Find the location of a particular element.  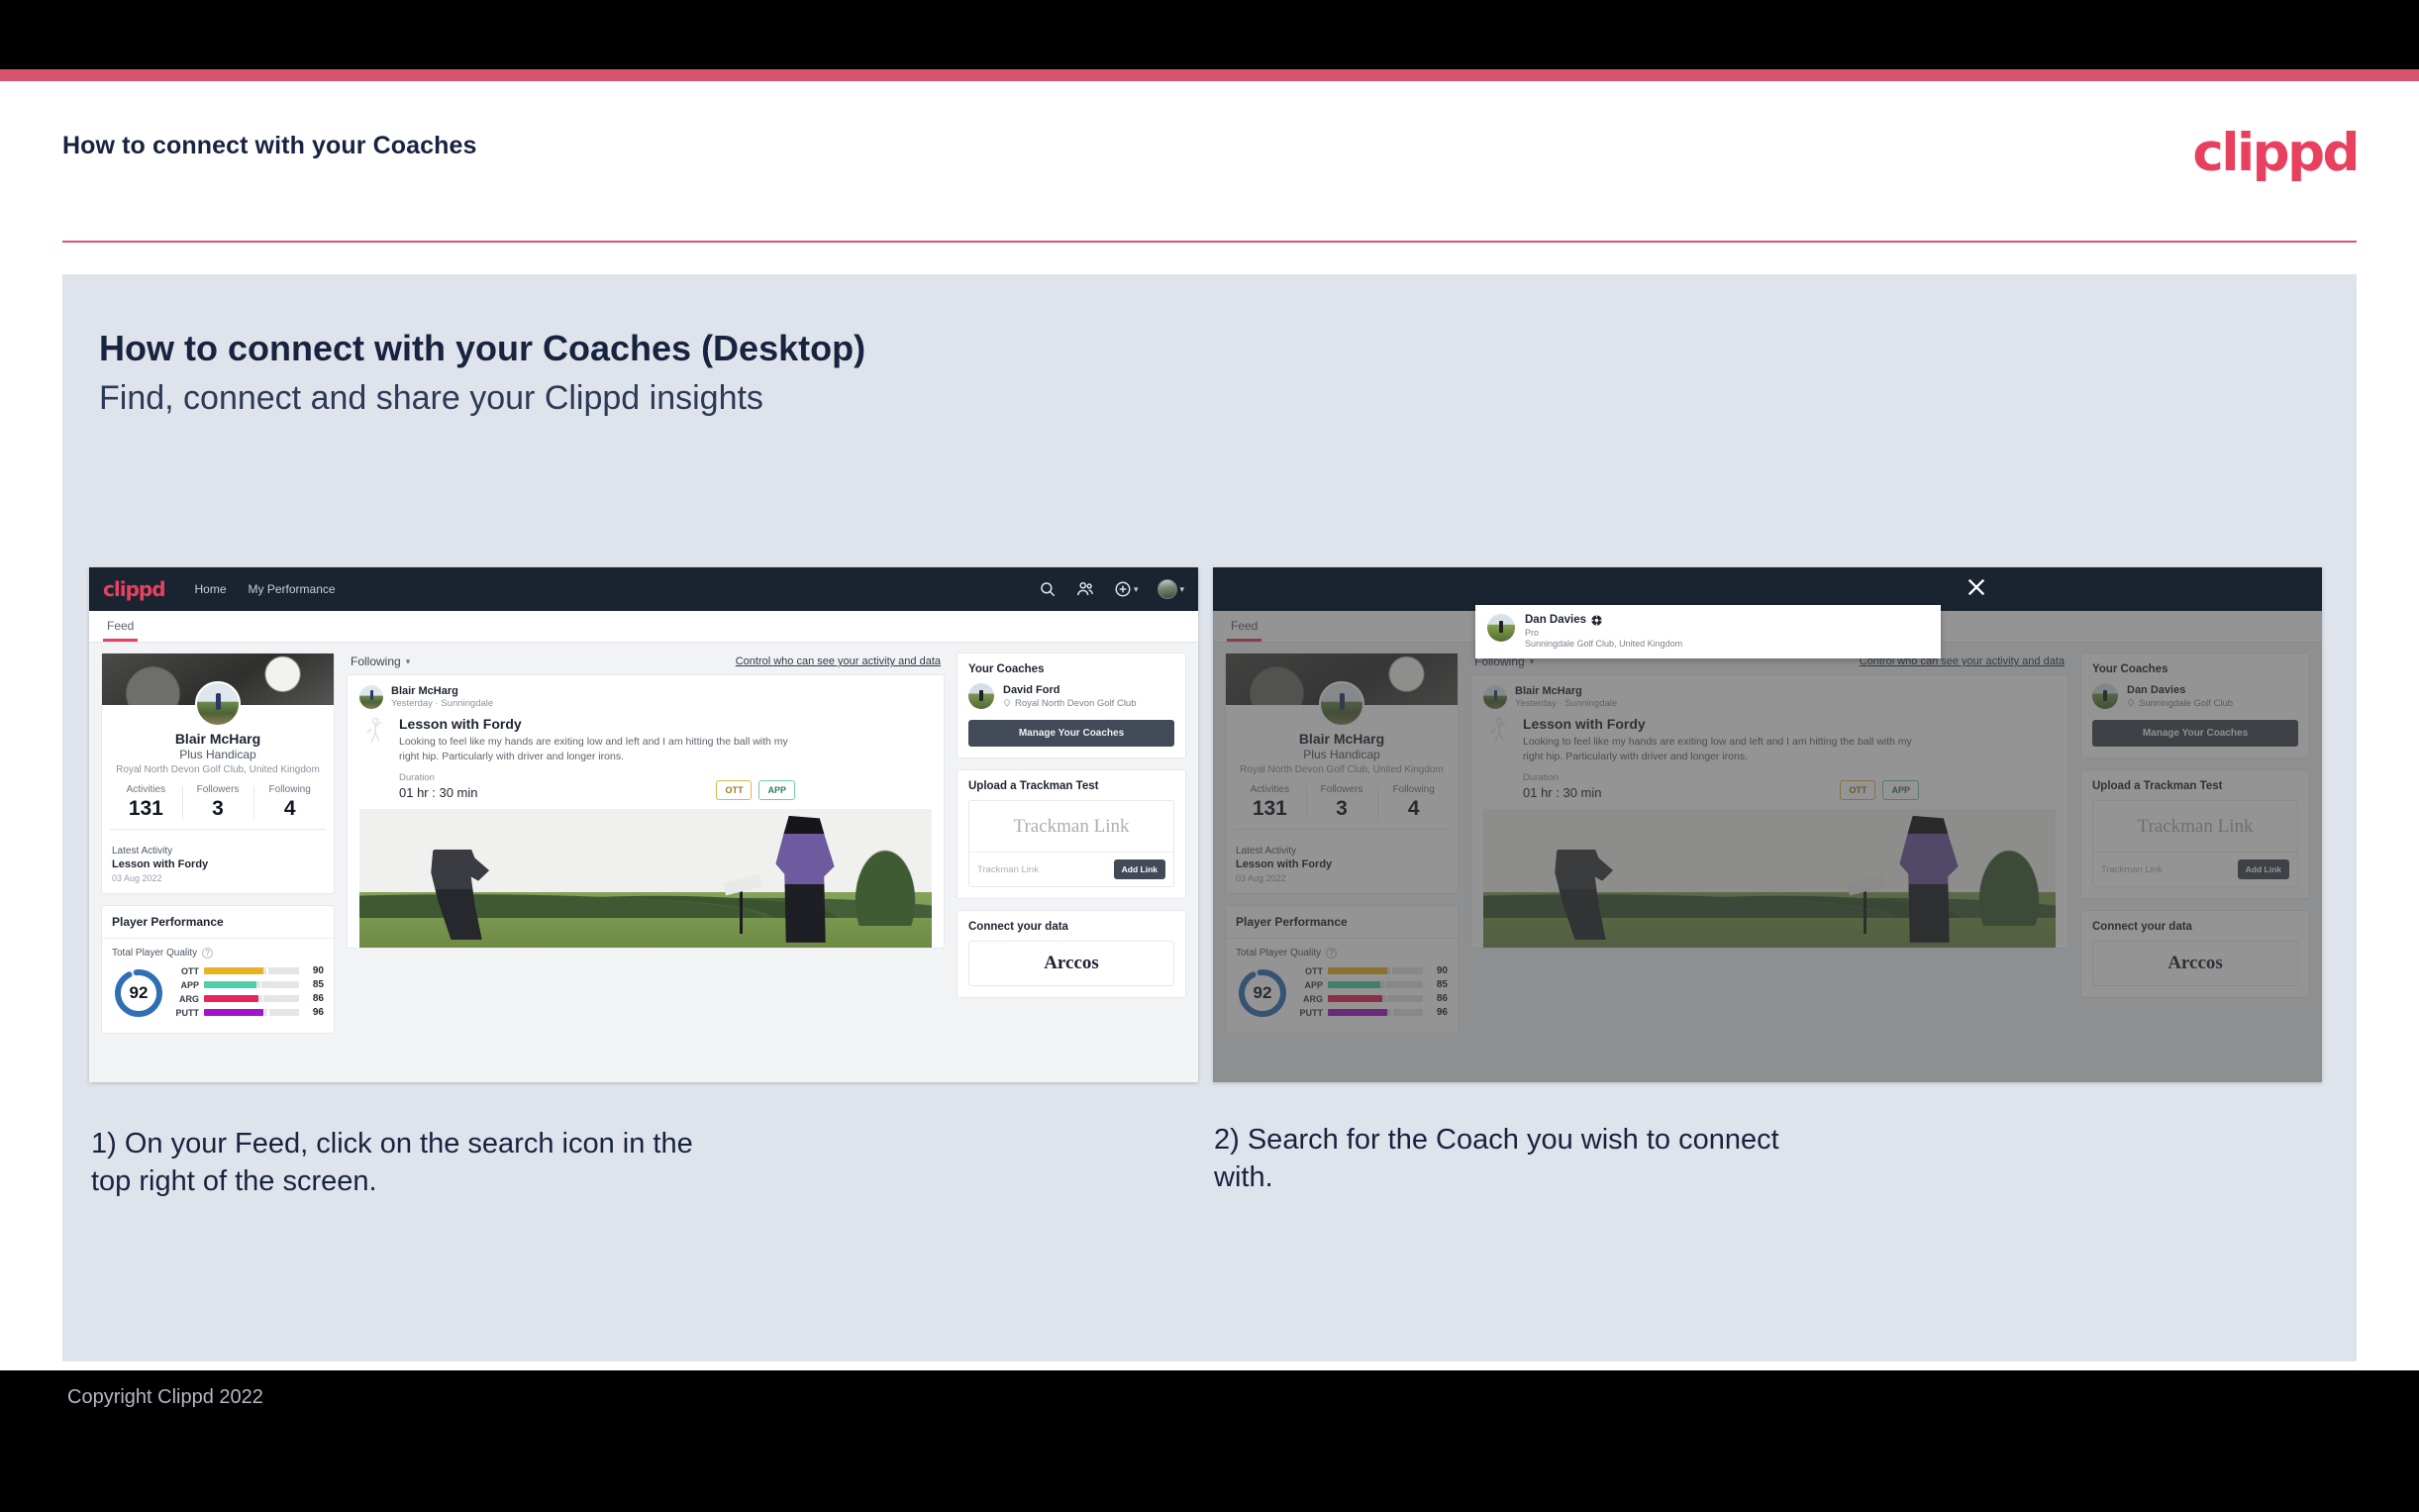

trackman-title: Upload a Trackman Test is located at coordinates (1033, 786).